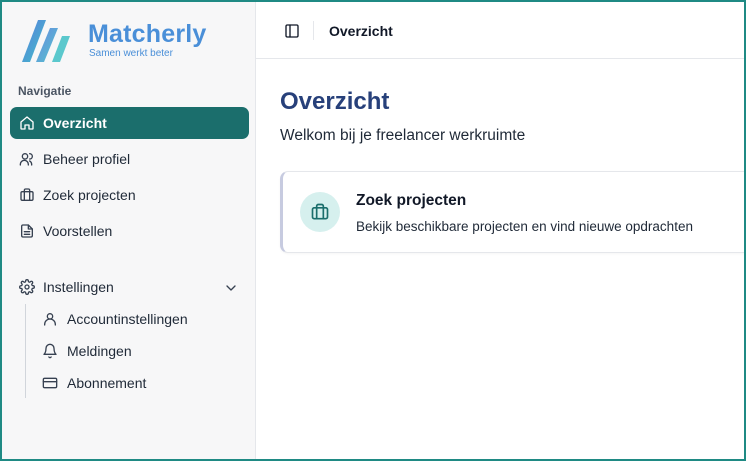 The image size is (746, 461). I want to click on brand-tagline: Samen werkt beter, so click(131, 53).